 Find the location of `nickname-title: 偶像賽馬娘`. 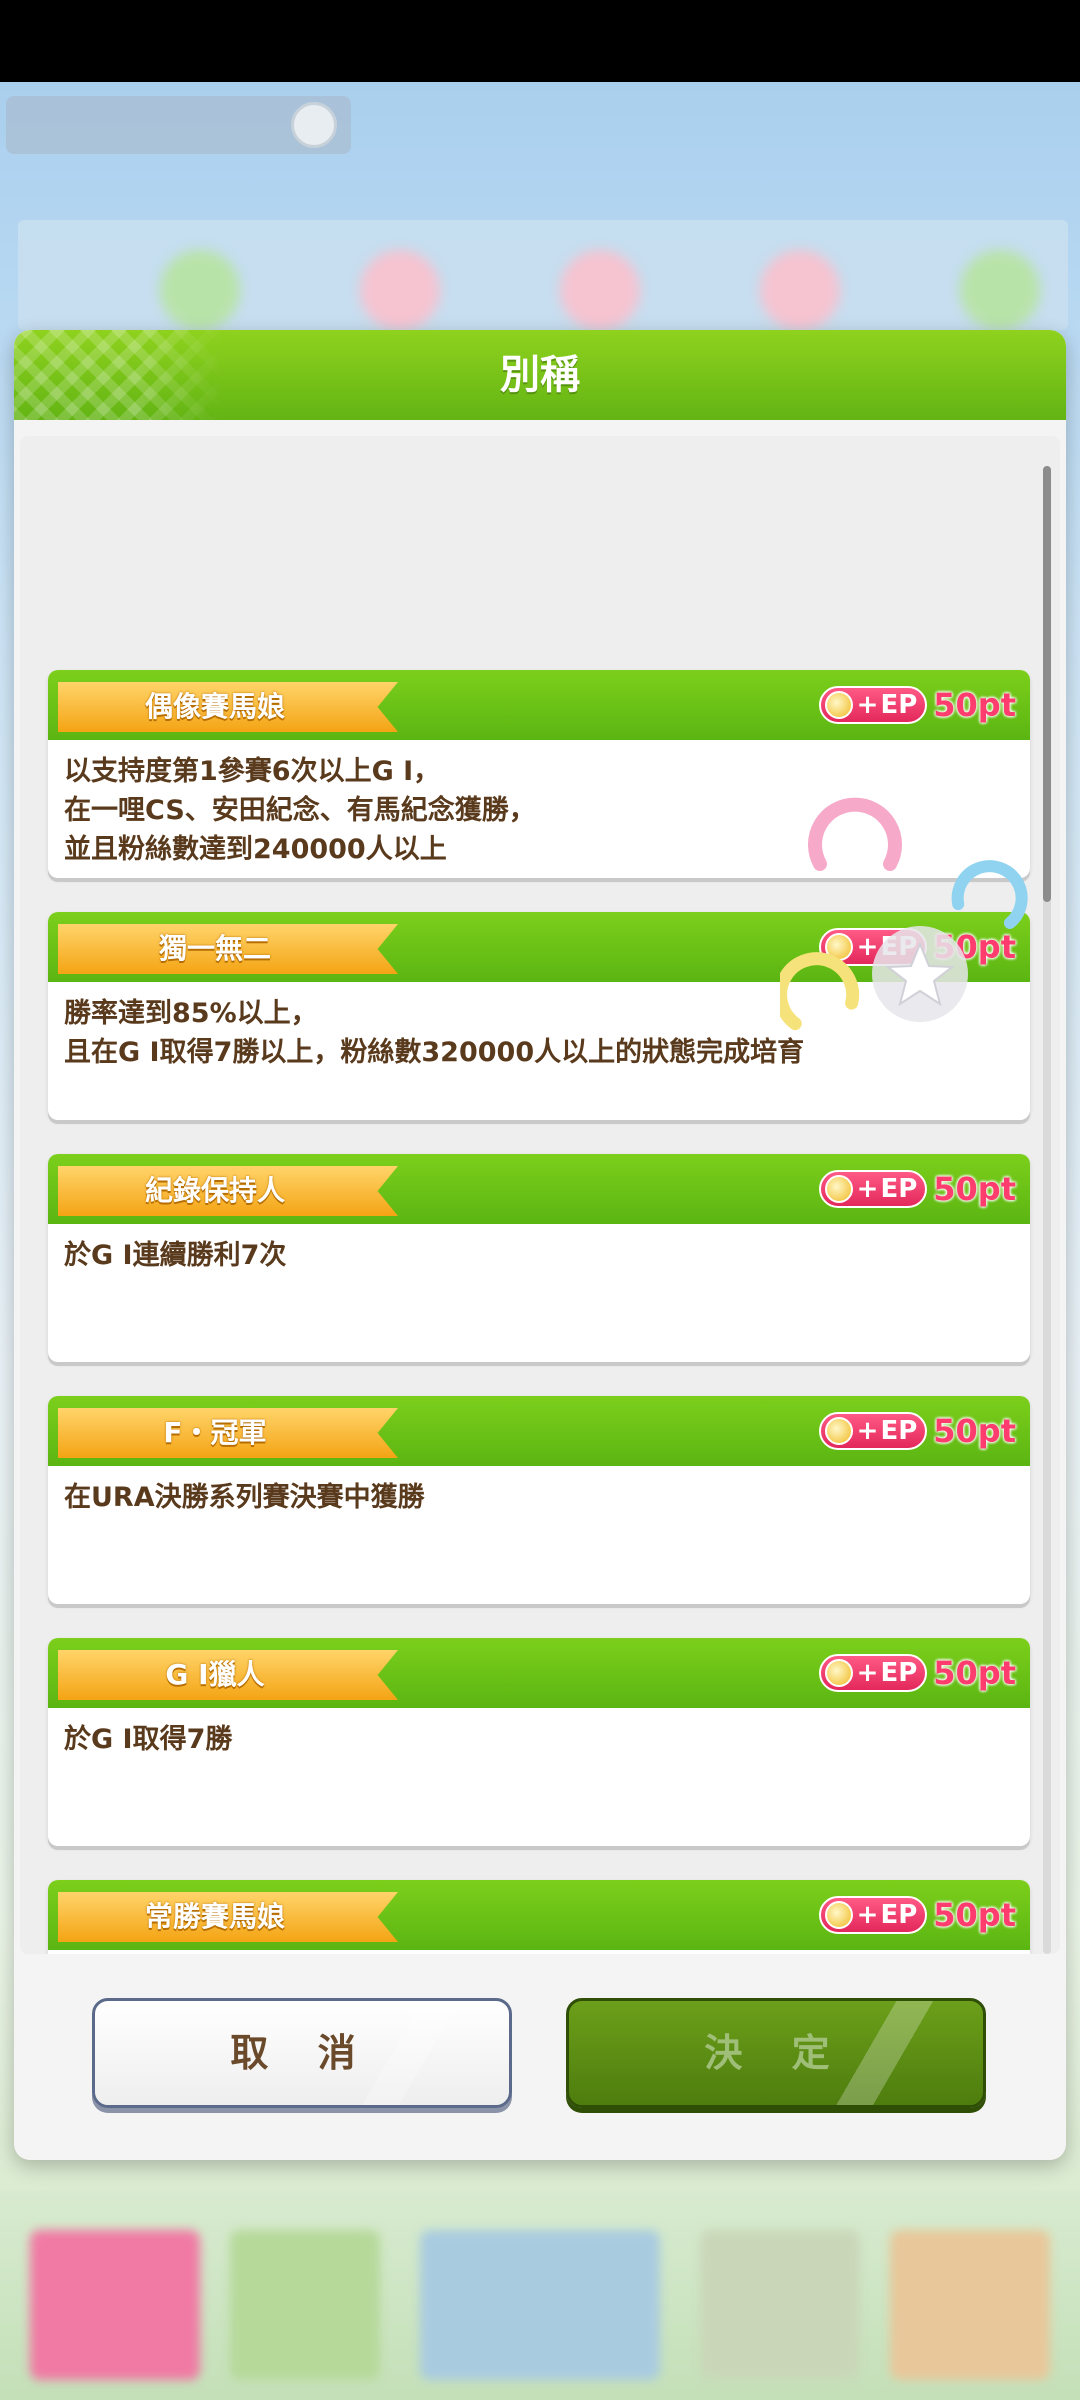

nickname-title: 偶像賽馬娘 is located at coordinates (228, 707).